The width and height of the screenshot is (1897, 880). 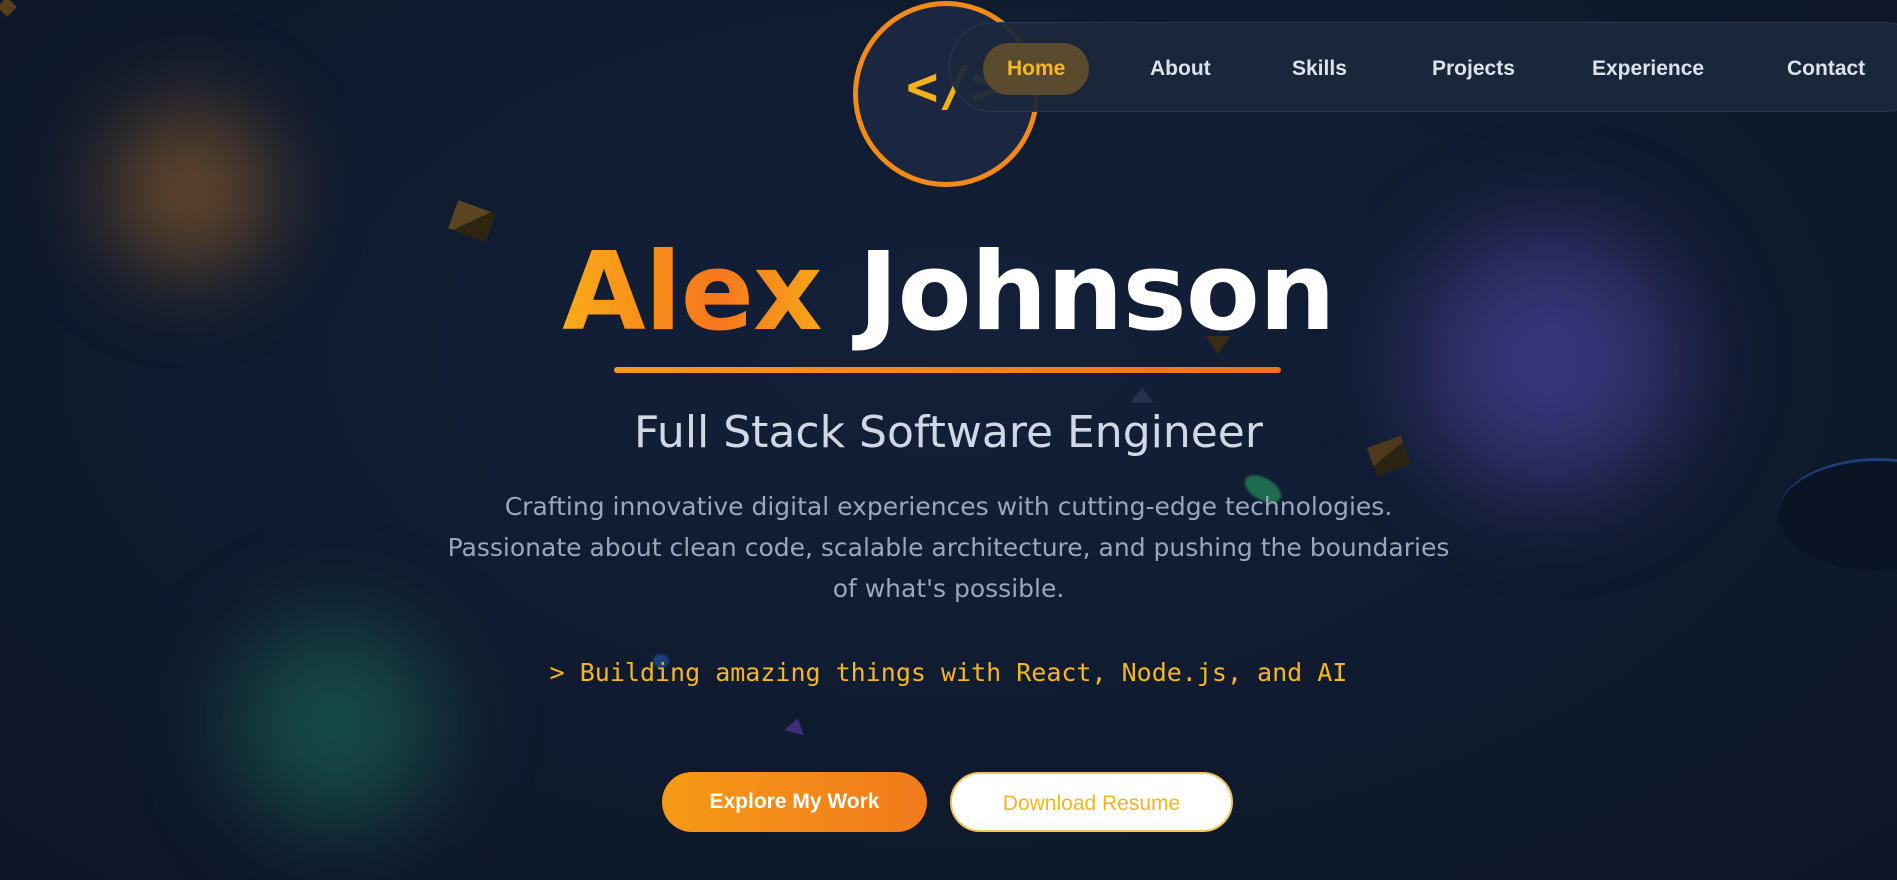 I want to click on nav-item-skills: Skills, so click(x=1319, y=69).